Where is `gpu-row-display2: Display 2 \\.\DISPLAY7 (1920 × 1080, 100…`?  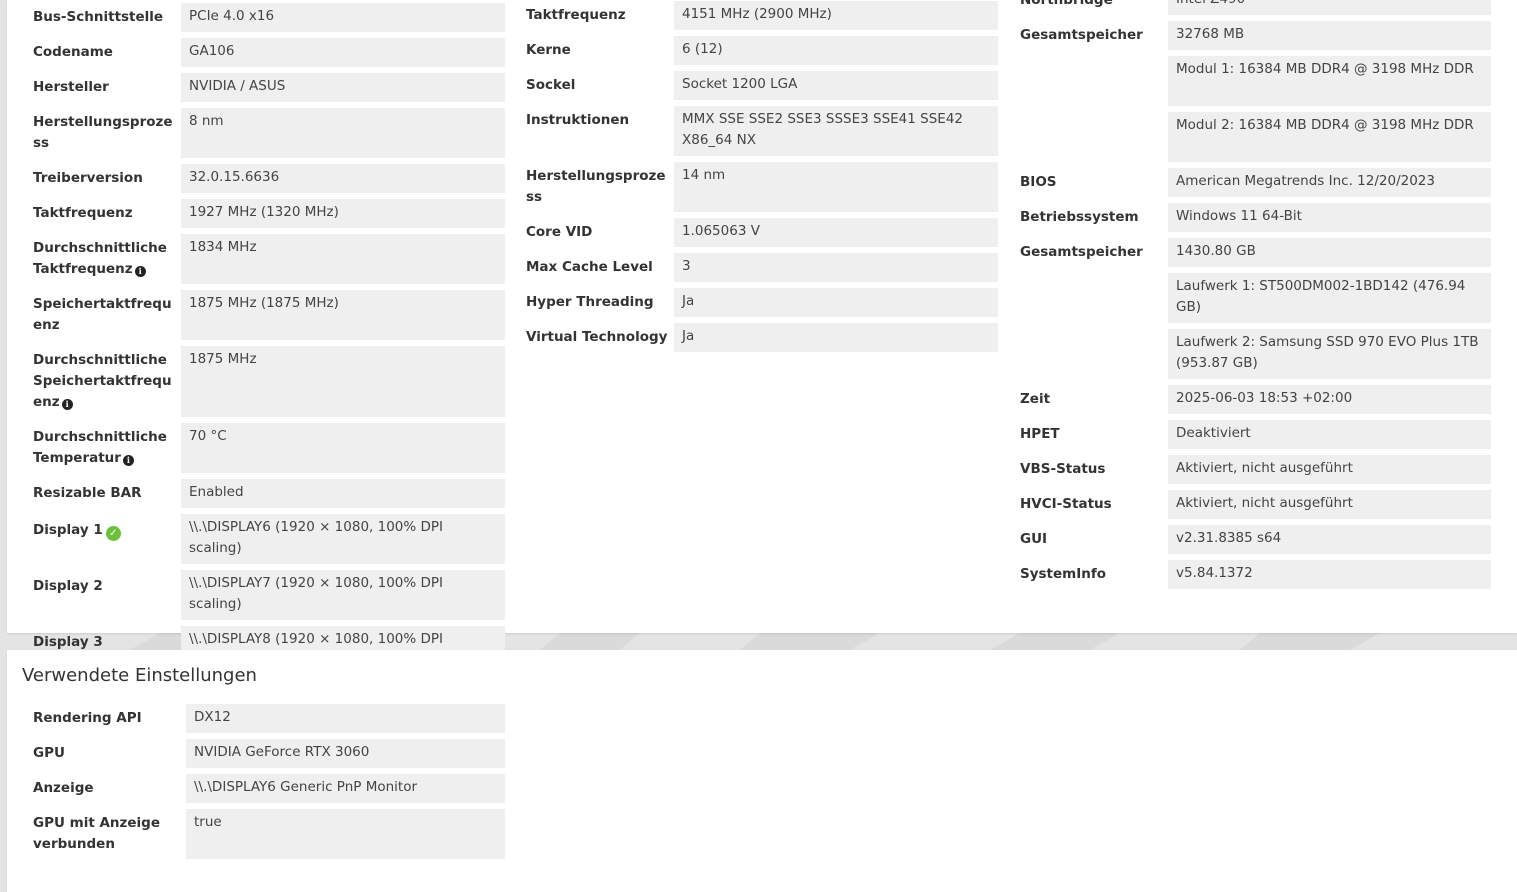 gpu-row-display2: Display 2 \\.\DISPLAY7 (1920 × 1080, 100… is located at coordinates (269, 595).